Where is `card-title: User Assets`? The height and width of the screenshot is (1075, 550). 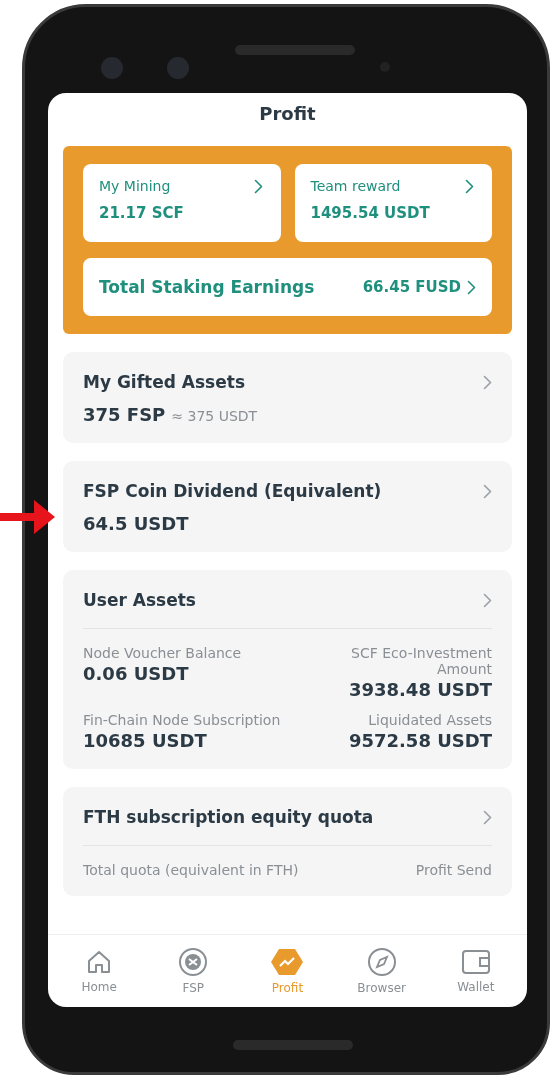
card-title: User Assets is located at coordinates (139, 600).